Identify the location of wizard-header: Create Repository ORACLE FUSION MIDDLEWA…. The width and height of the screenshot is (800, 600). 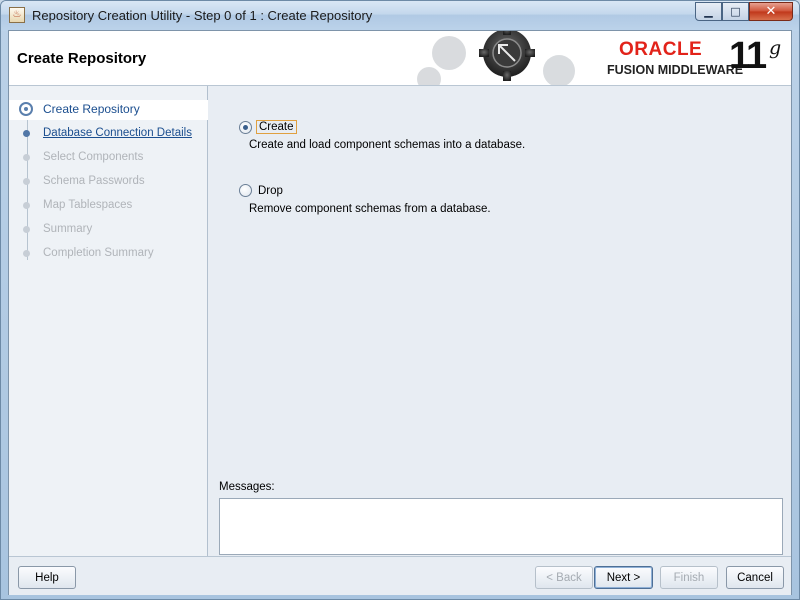
(400, 58).